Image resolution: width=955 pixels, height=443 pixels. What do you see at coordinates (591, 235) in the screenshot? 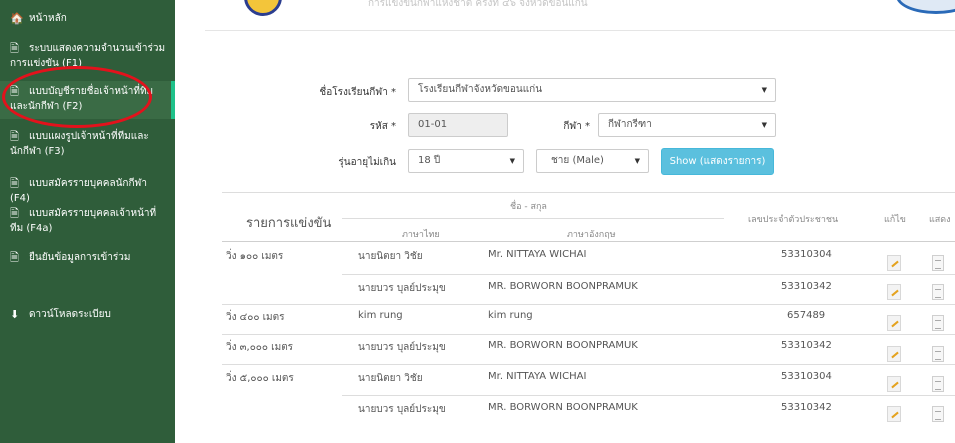
I see `english-header: ภาษาอังกฤษ` at bounding box center [591, 235].